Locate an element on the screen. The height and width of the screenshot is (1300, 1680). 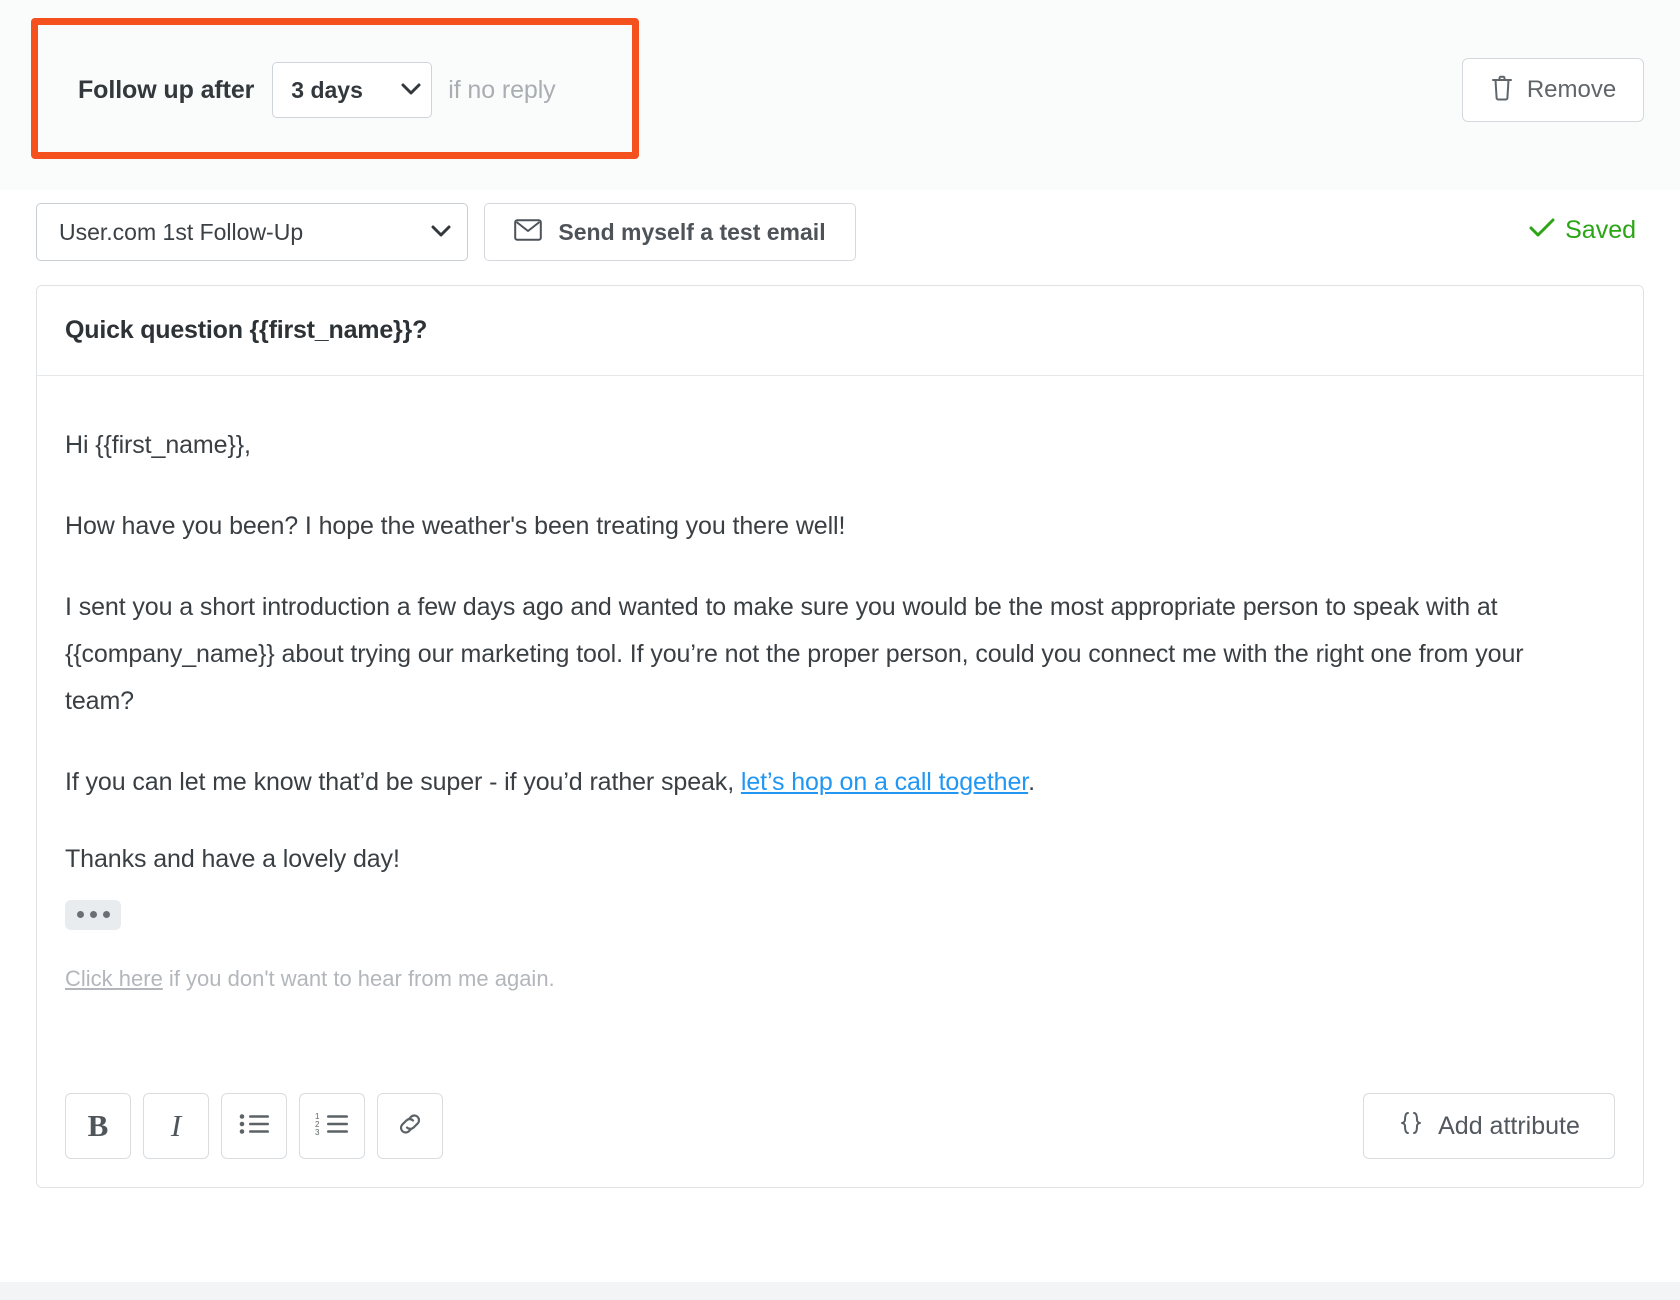
bullet-list-icon is located at coordinates (254, 1126).